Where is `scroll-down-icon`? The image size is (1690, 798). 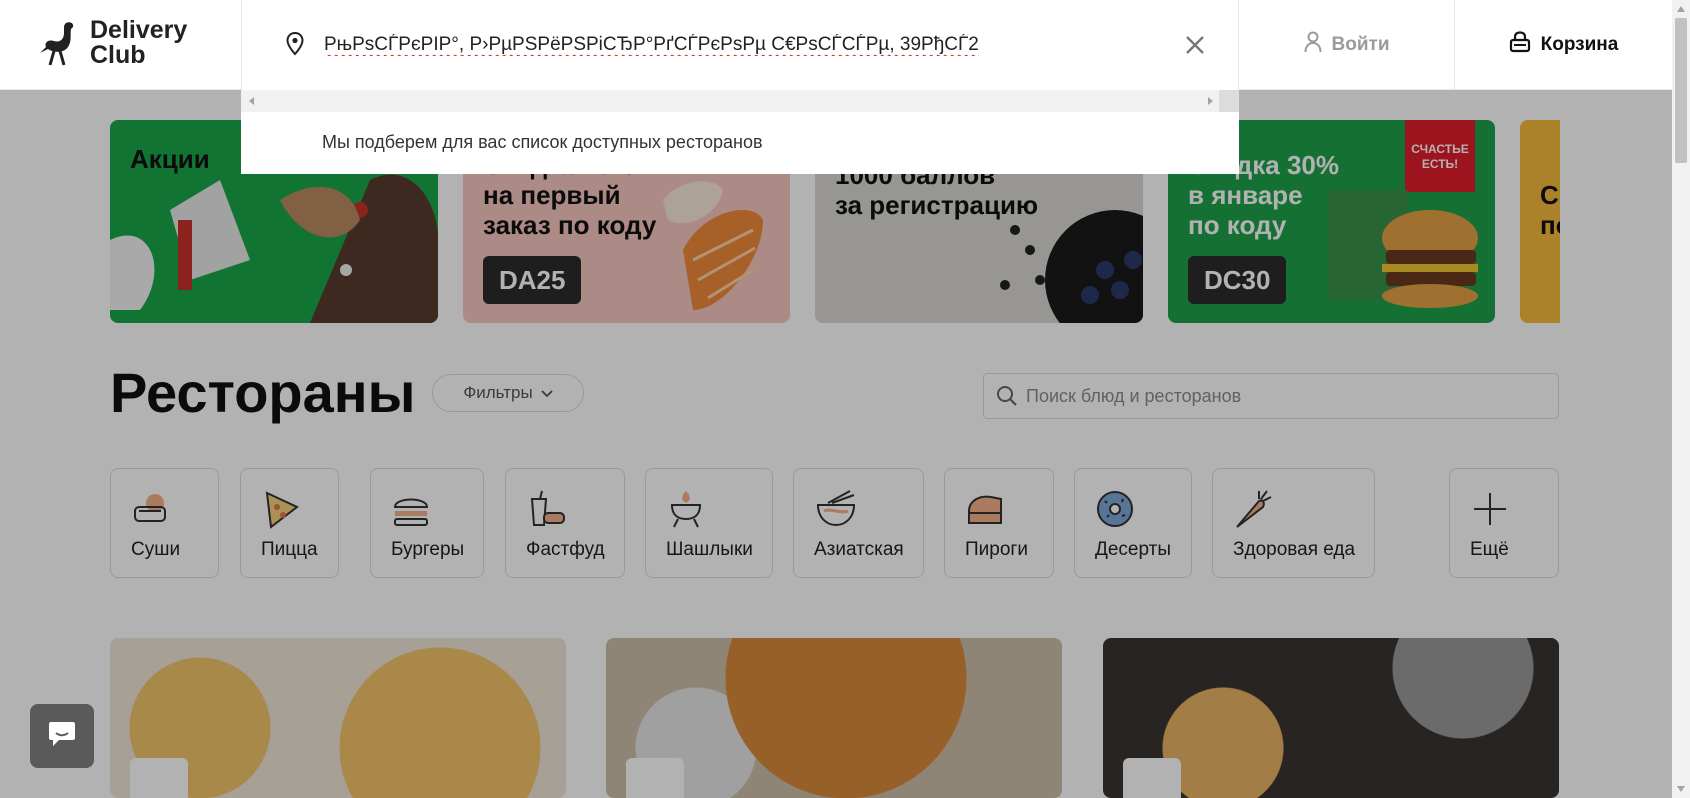 scroll-down-icon is located at coordinates (1681, 789).